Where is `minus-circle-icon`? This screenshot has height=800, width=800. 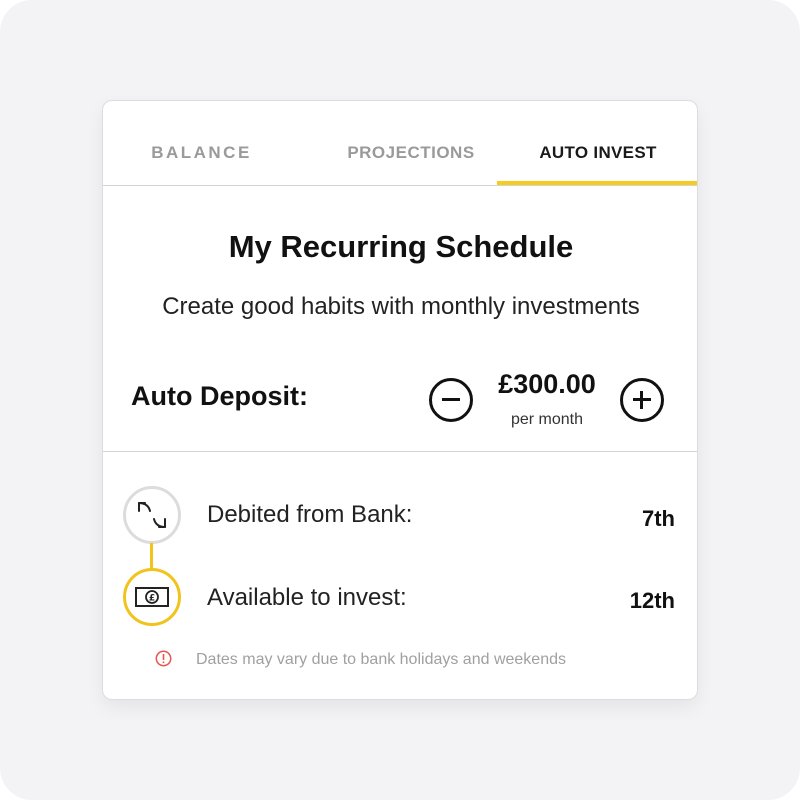 minus-circle-icon is located at coordinates (451, 399).